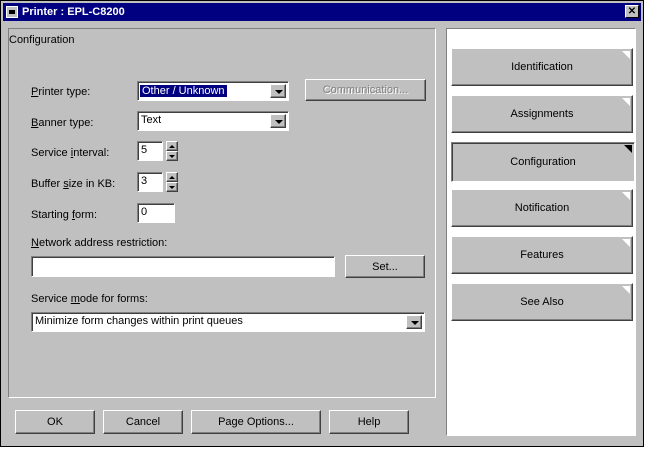  Describe the element at coordinates (542, 67) in the screenshot. I see `nav-identification: Identification` at that location.